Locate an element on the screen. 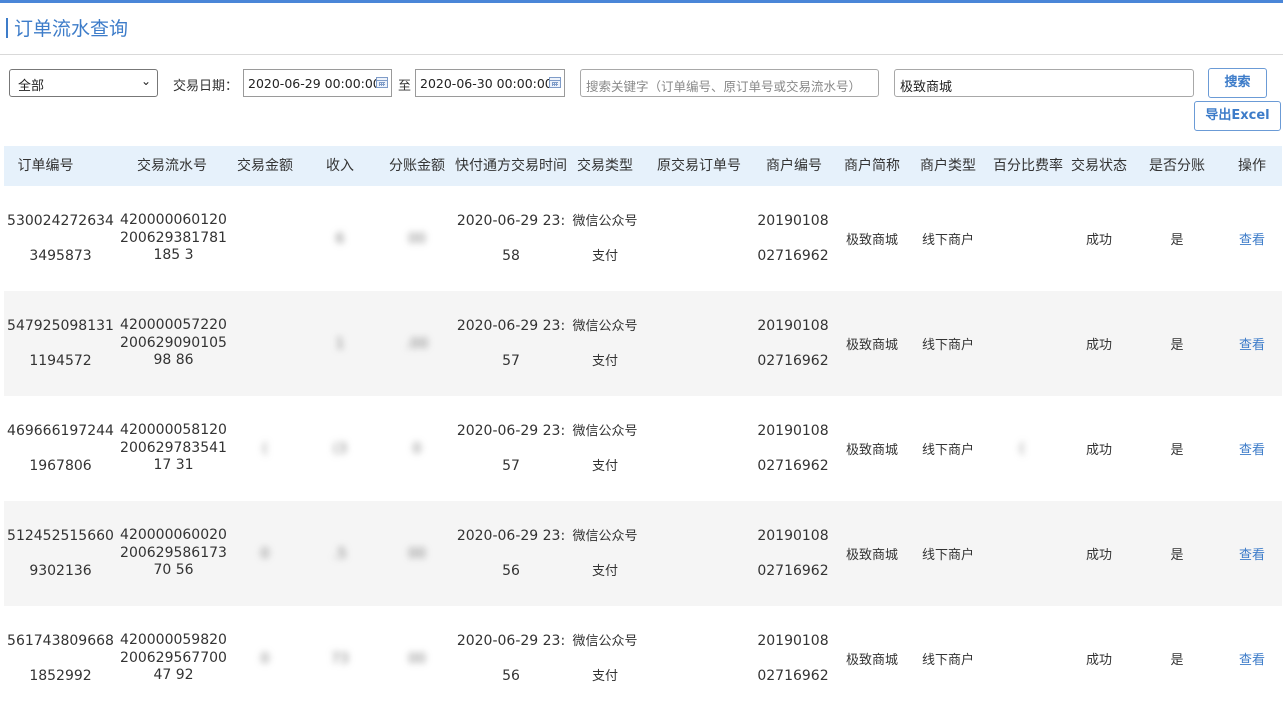 The height and width of the screenshot is (714, 1283). col-orig-order-no: 原交易订单号 is located at coordinates (699, 166).